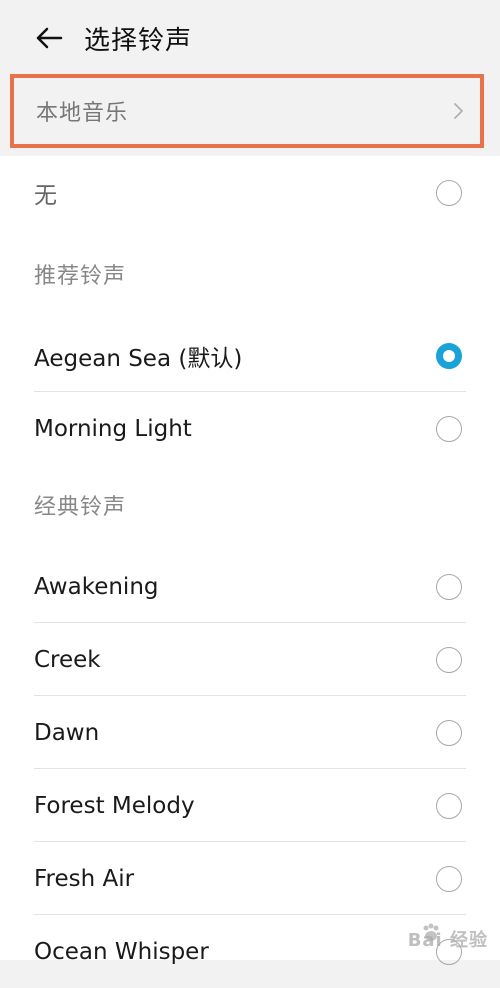  I want to click on list-item: Dawn, so click(250, 732).